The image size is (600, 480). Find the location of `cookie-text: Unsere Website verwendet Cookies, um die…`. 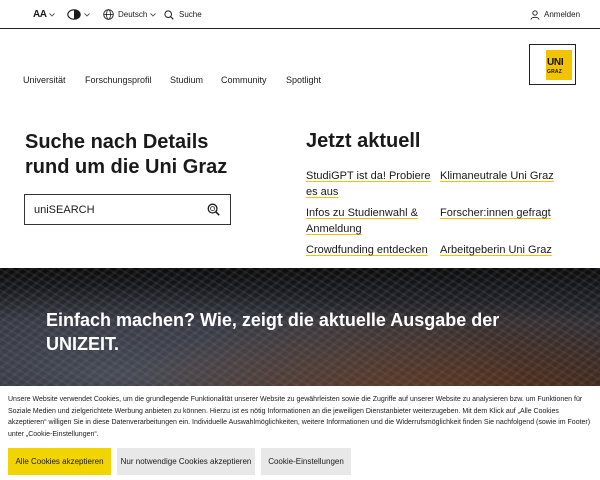

cookie-text: Unsere Website verwendet Cookies, um die… is located at coordinates (299, 417).